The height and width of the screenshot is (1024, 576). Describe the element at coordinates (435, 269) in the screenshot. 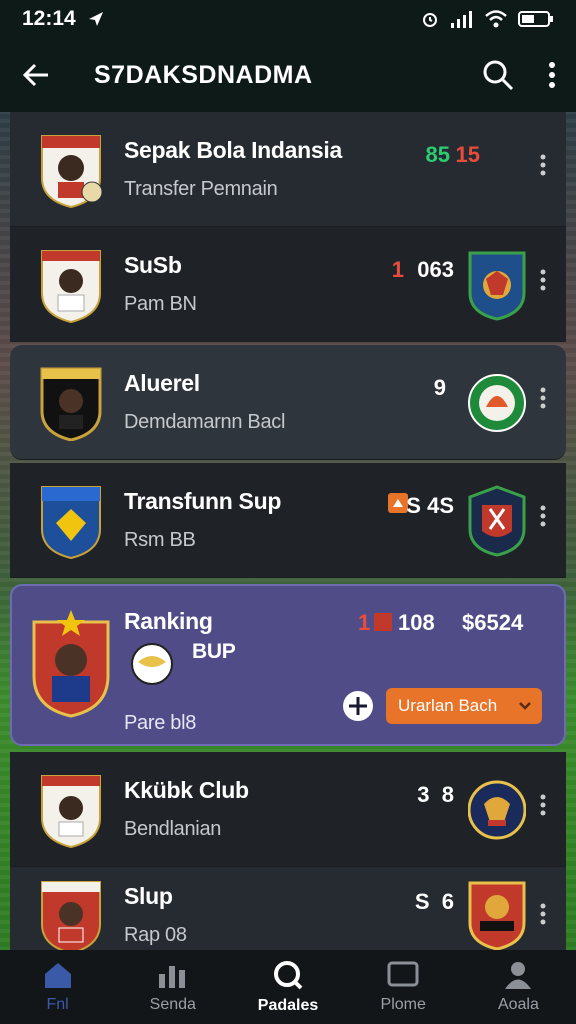

I see `score-value: 063` at that location.